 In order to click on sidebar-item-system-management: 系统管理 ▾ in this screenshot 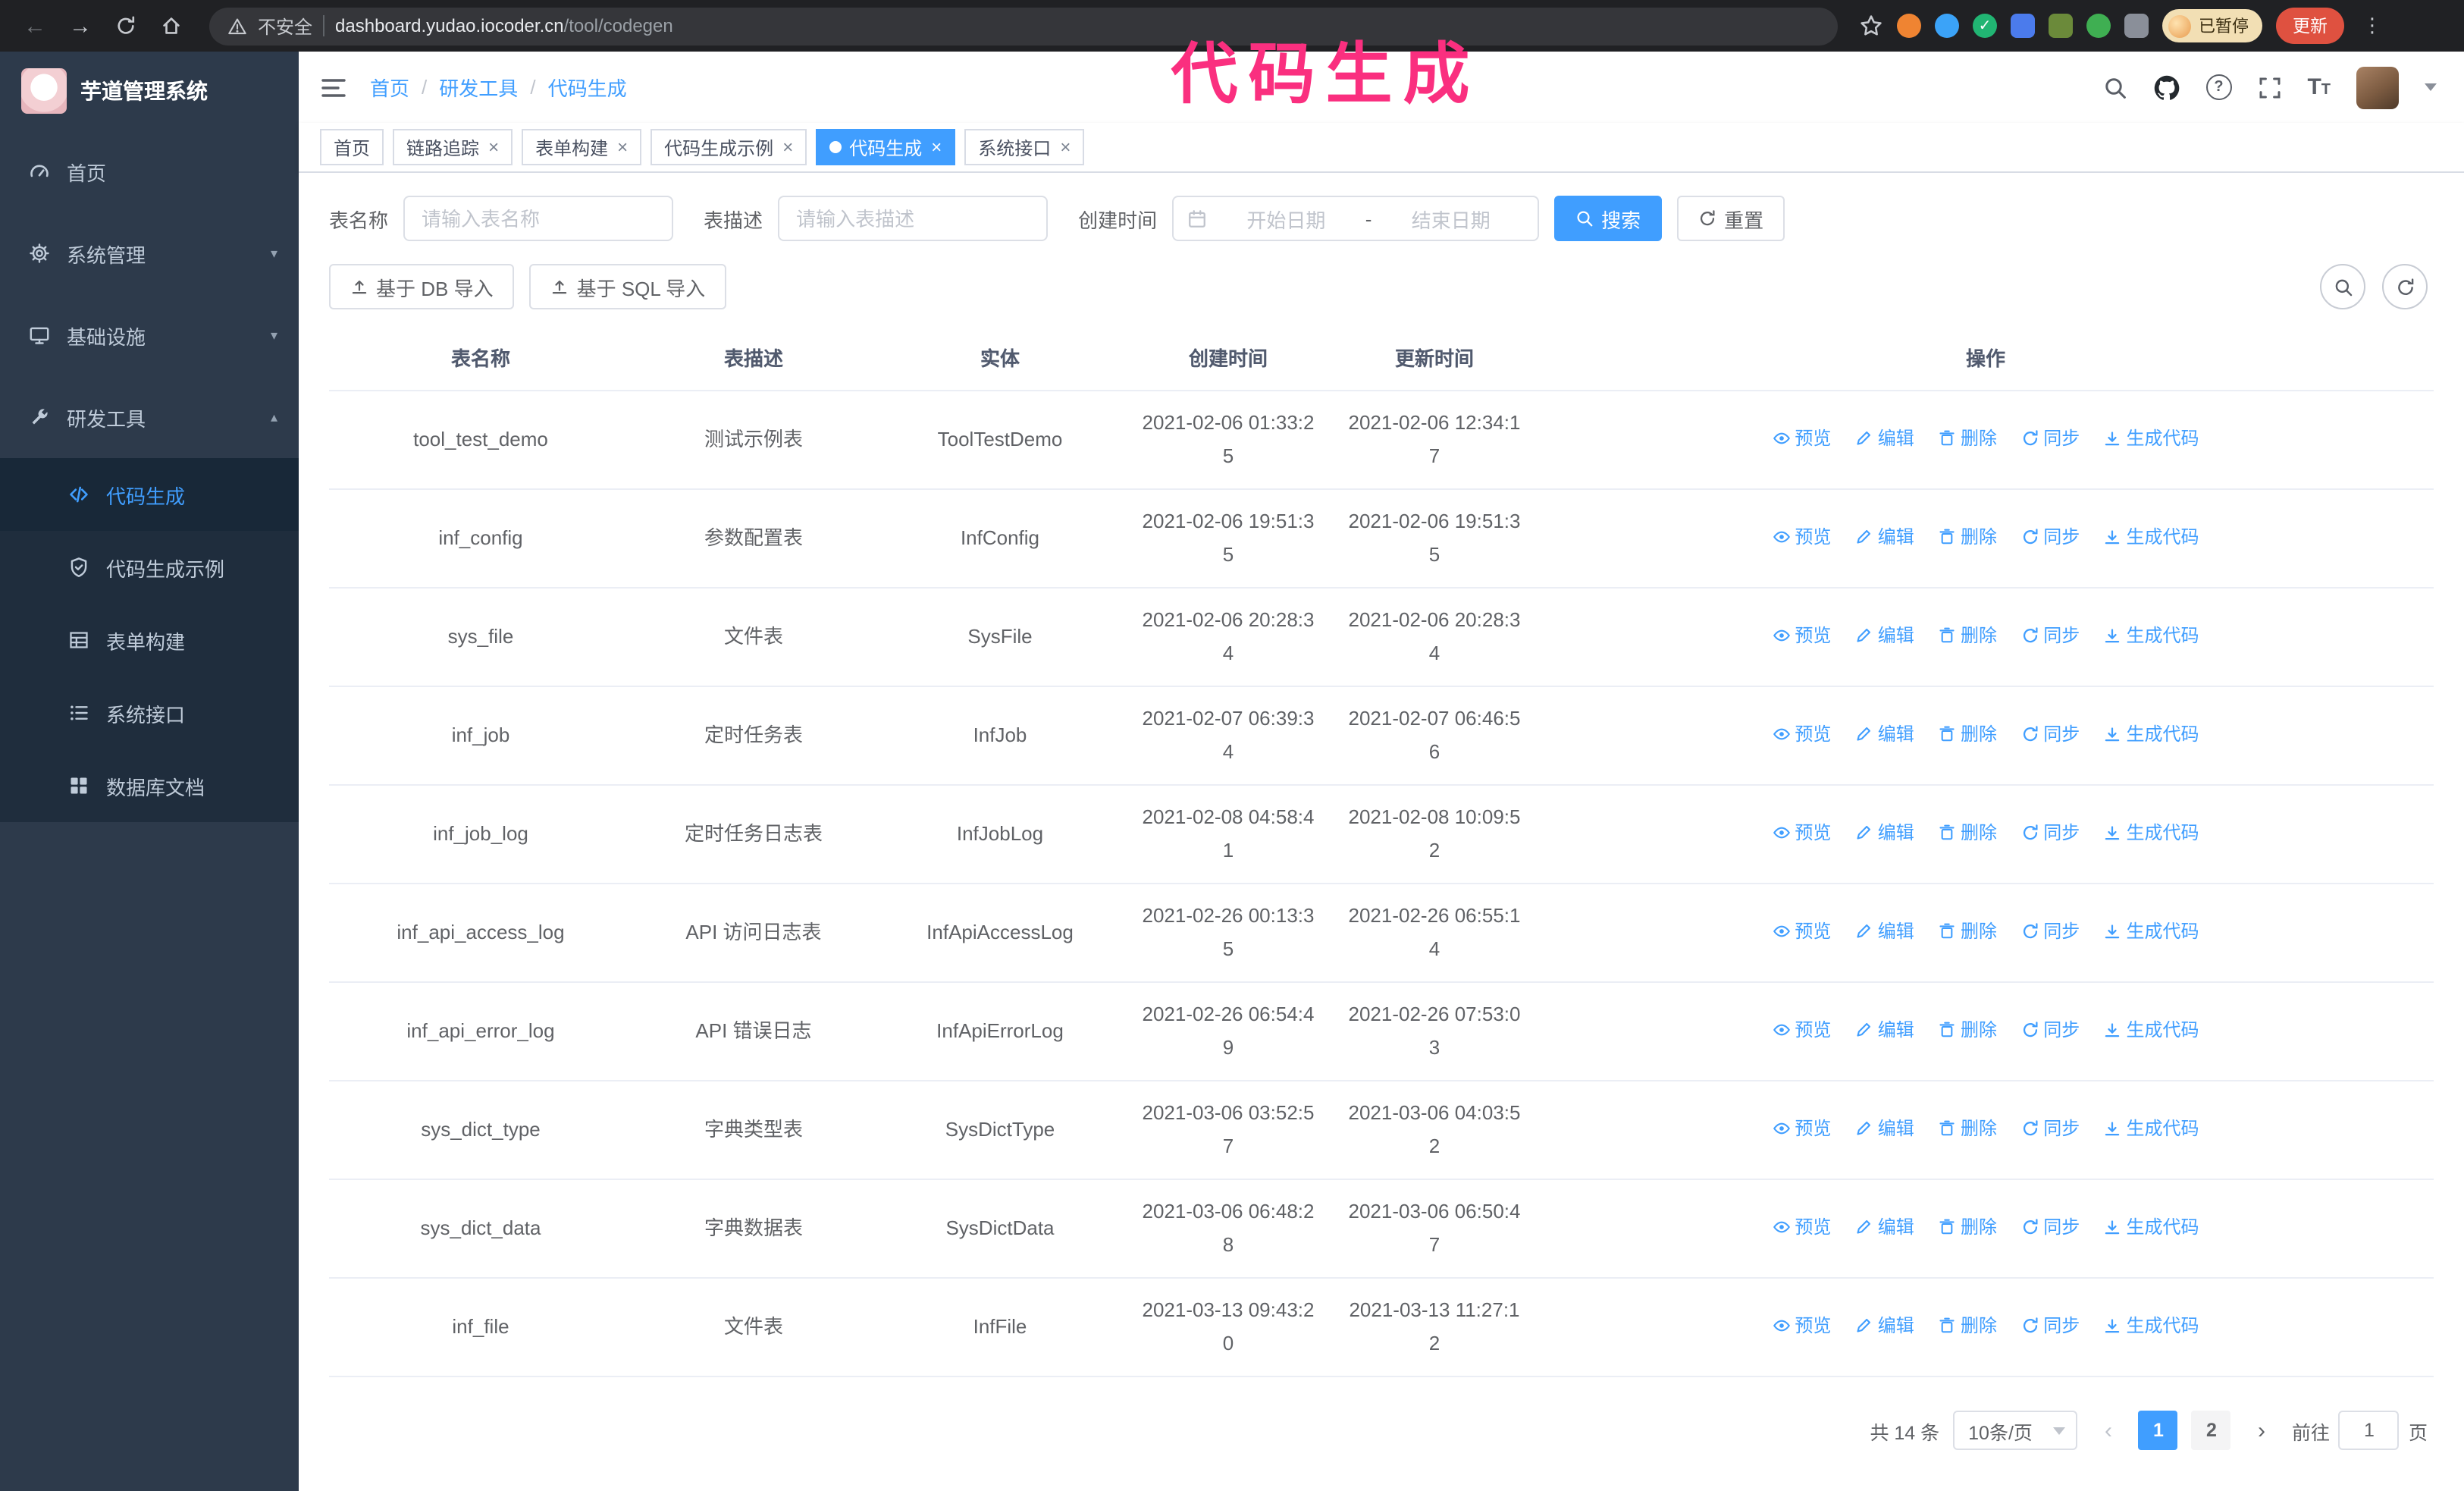, I will do `click(150, 253)`.